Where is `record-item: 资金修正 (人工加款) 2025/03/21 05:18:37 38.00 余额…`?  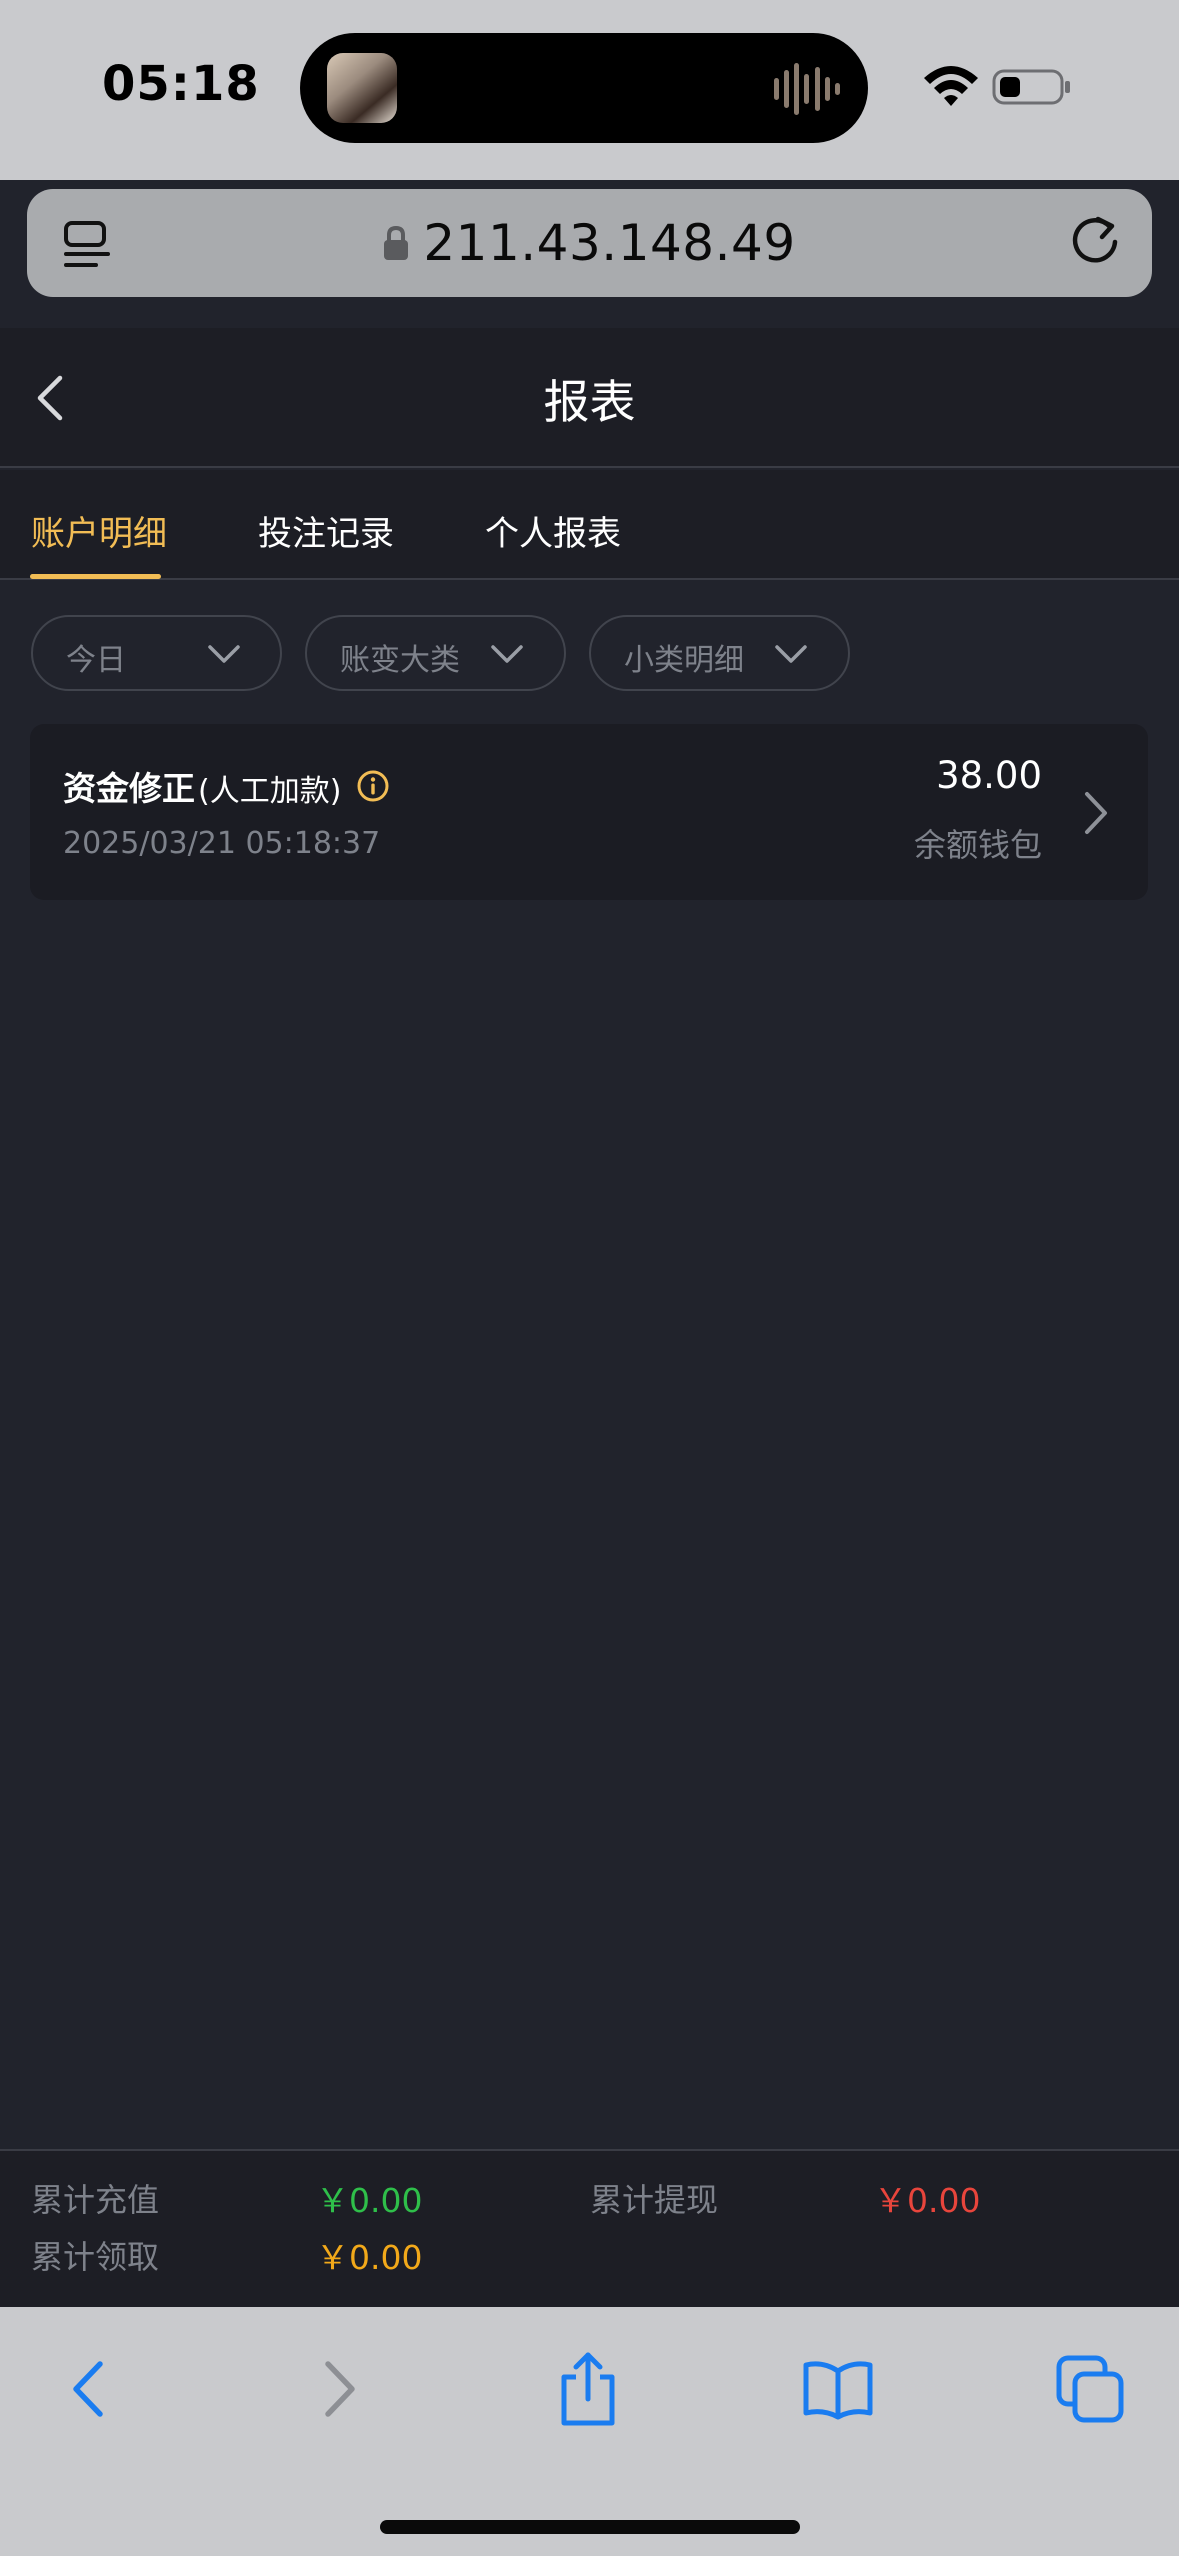
record-item: 资金修正 (人工加款) 2025/03/21 05:18:37 38.00 余额… is located at coordinates (589, 812).